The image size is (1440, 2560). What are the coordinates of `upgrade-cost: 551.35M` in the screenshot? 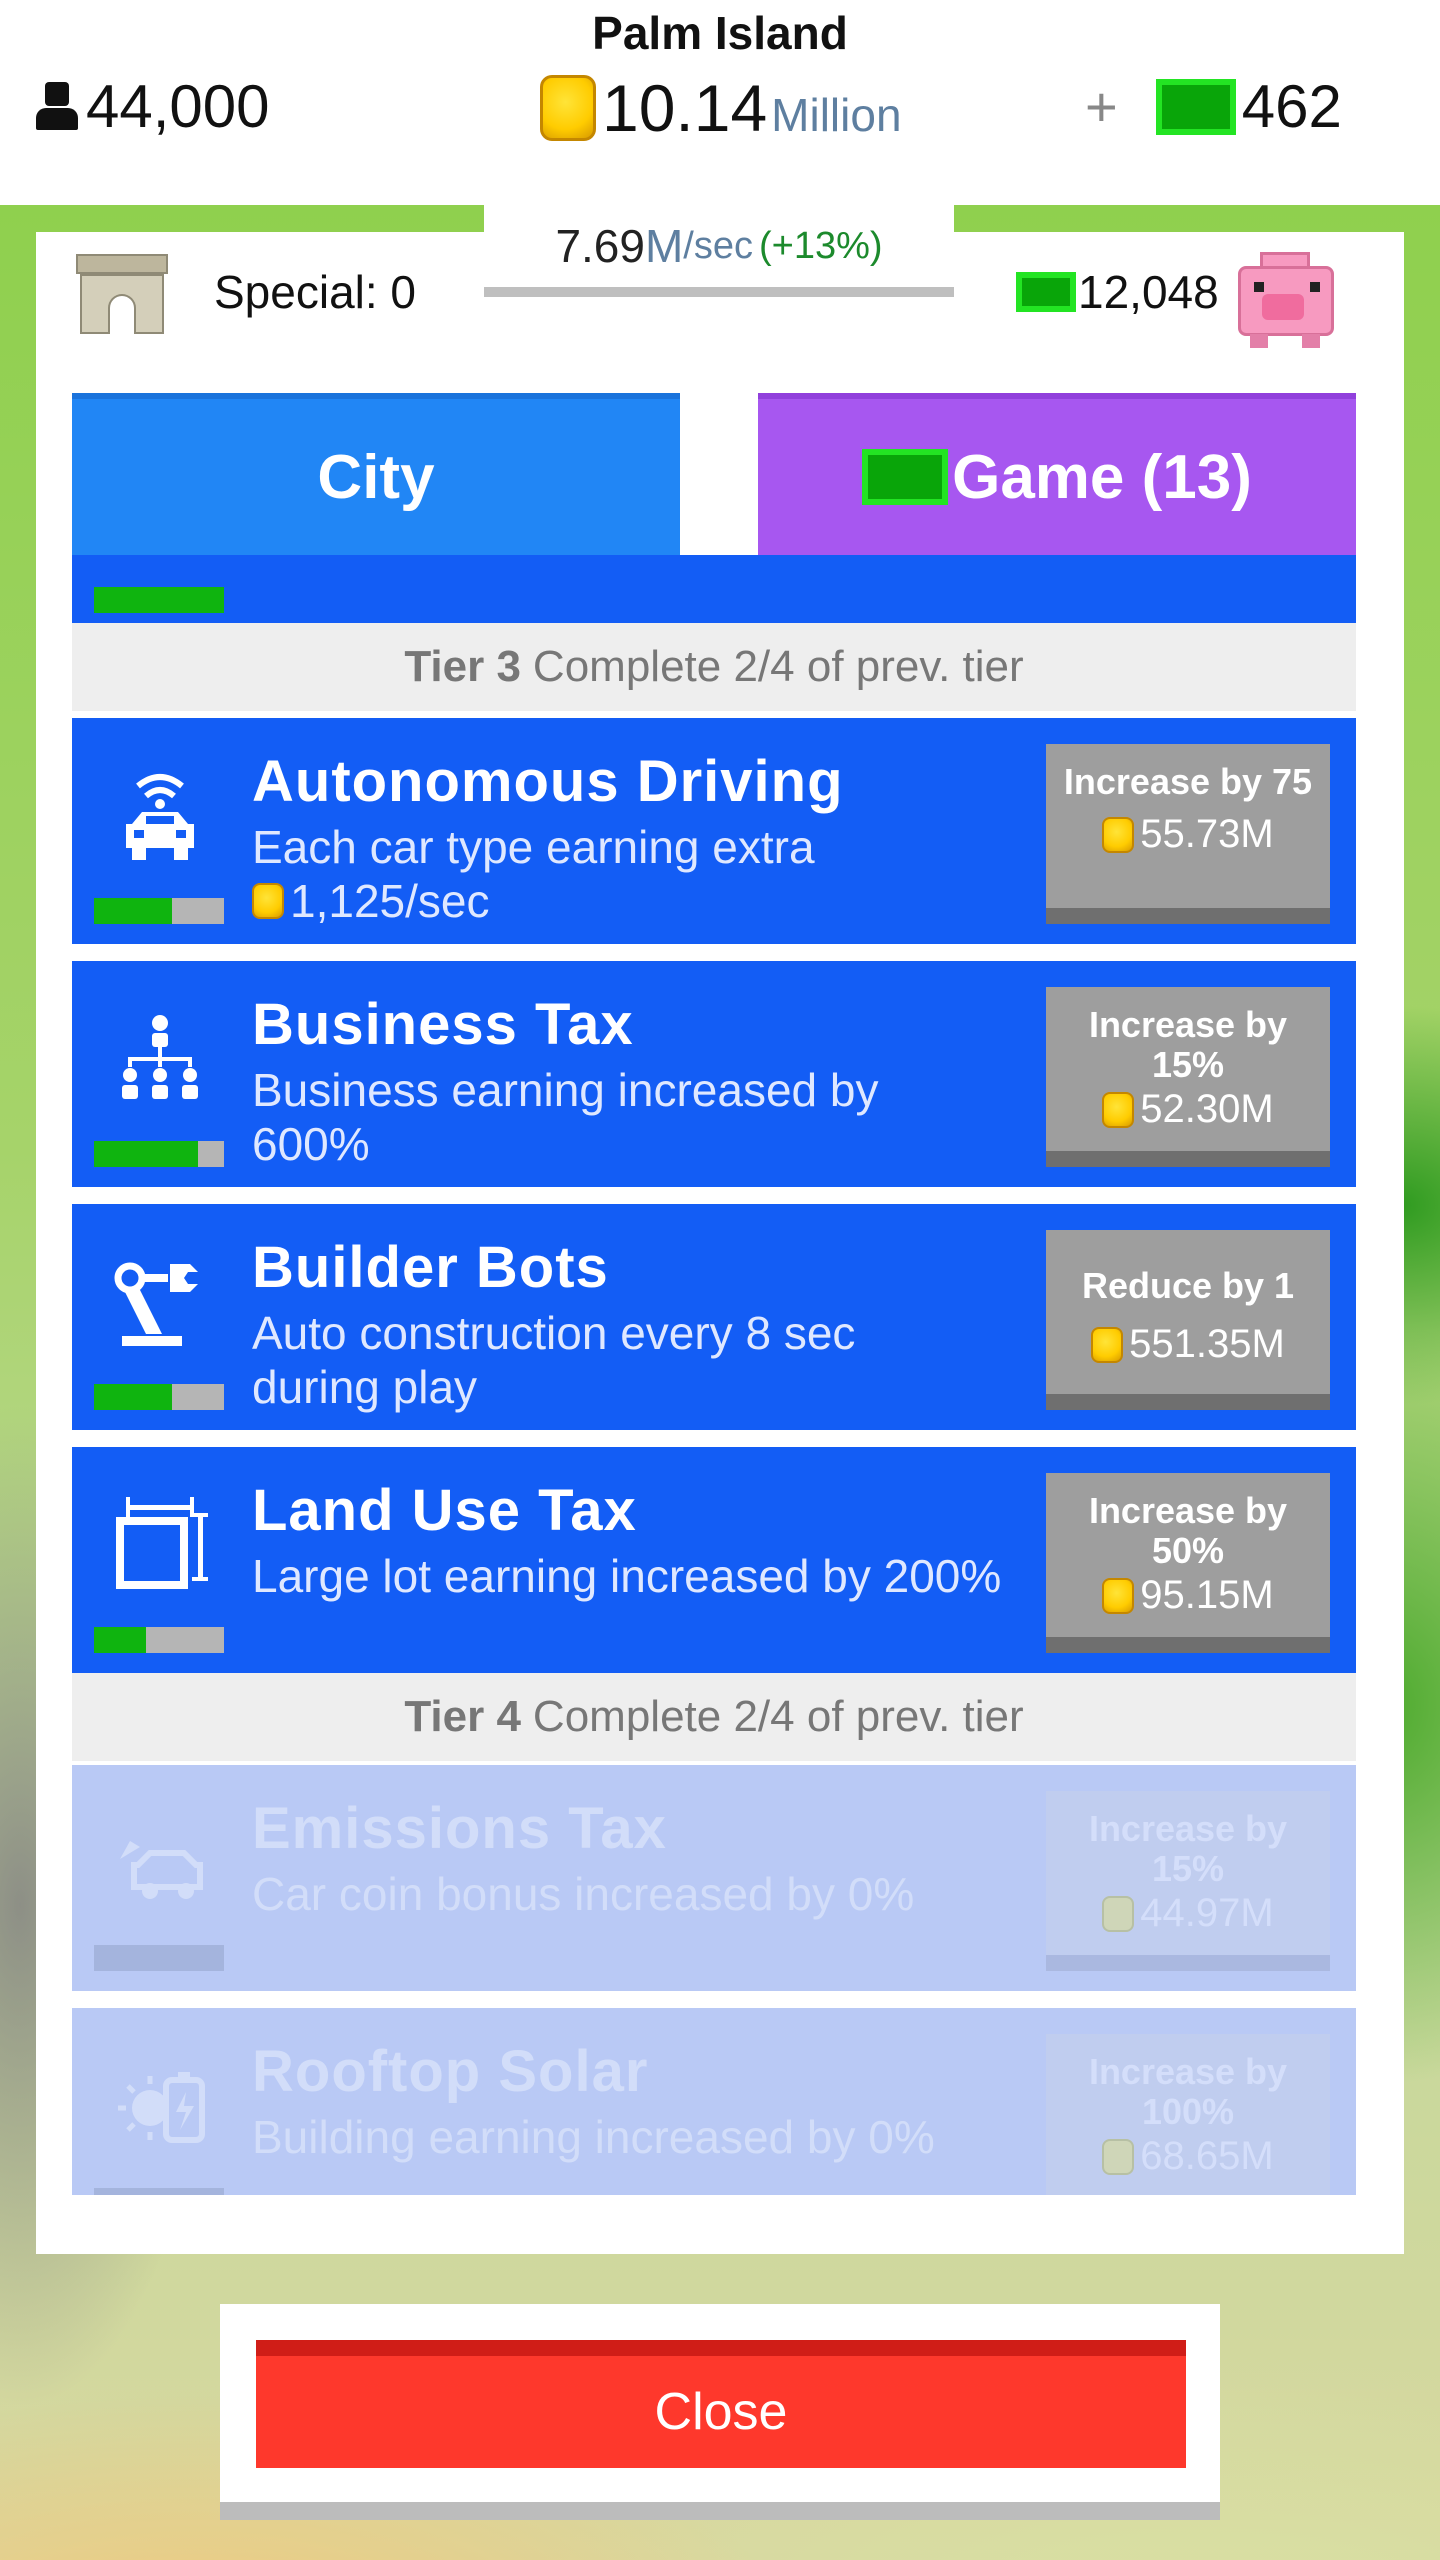 It's located at (1188, 1344).